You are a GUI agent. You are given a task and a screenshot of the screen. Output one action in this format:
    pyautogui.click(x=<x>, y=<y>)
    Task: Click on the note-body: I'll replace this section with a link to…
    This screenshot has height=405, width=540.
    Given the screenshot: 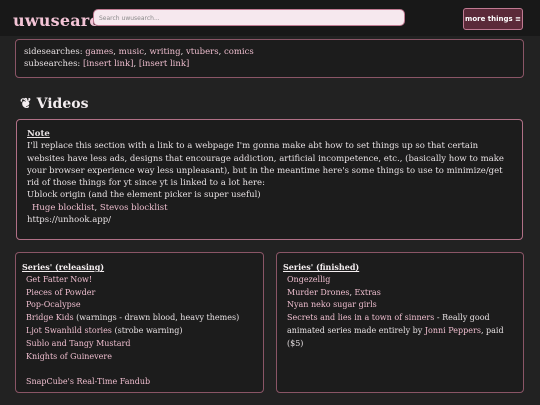 What is the action you would take?
    pyautogui.click(x=265, y=165)
    